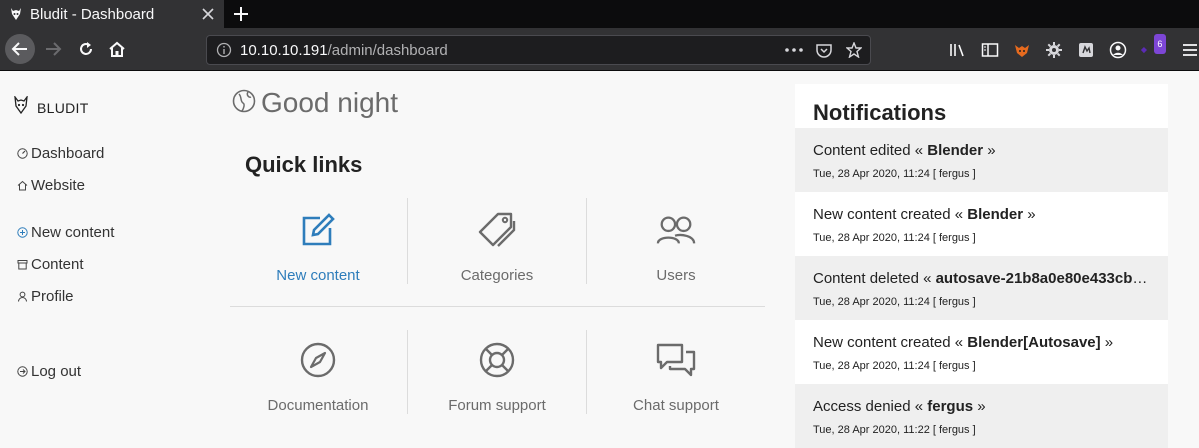  Describe the element at coordinates (983, 406) in the screenshot. I see `notification-text: Access denied « fergus »` at that location.